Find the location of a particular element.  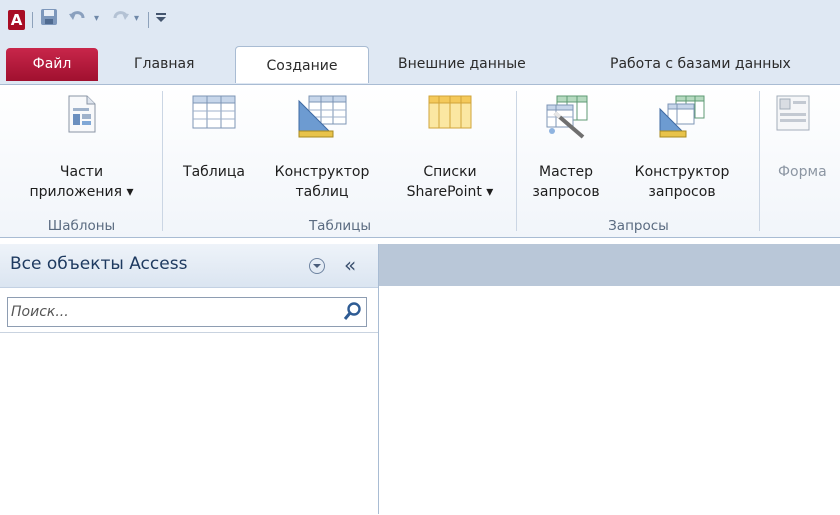

tab-database-tools: Работа с базами данных is located at coordinates (700, 64).